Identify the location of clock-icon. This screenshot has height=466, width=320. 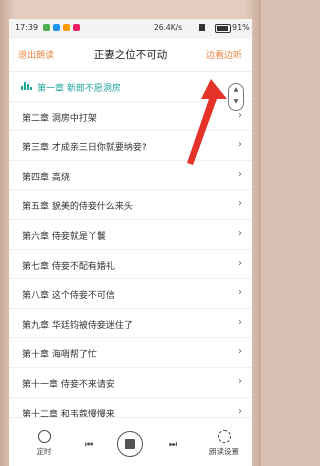
(44, 436).